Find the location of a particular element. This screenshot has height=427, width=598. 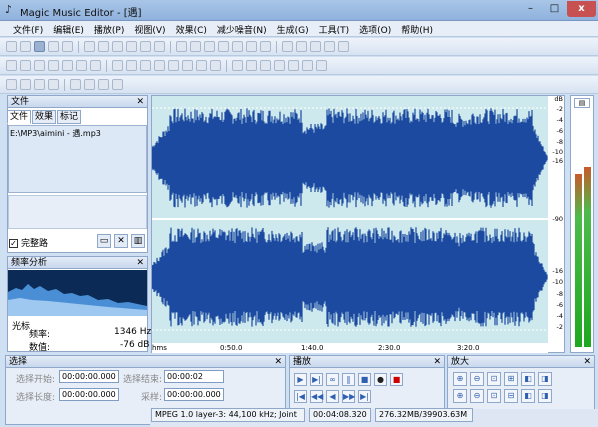

tab-markers: 标记 is located at coordinates (69, 117).